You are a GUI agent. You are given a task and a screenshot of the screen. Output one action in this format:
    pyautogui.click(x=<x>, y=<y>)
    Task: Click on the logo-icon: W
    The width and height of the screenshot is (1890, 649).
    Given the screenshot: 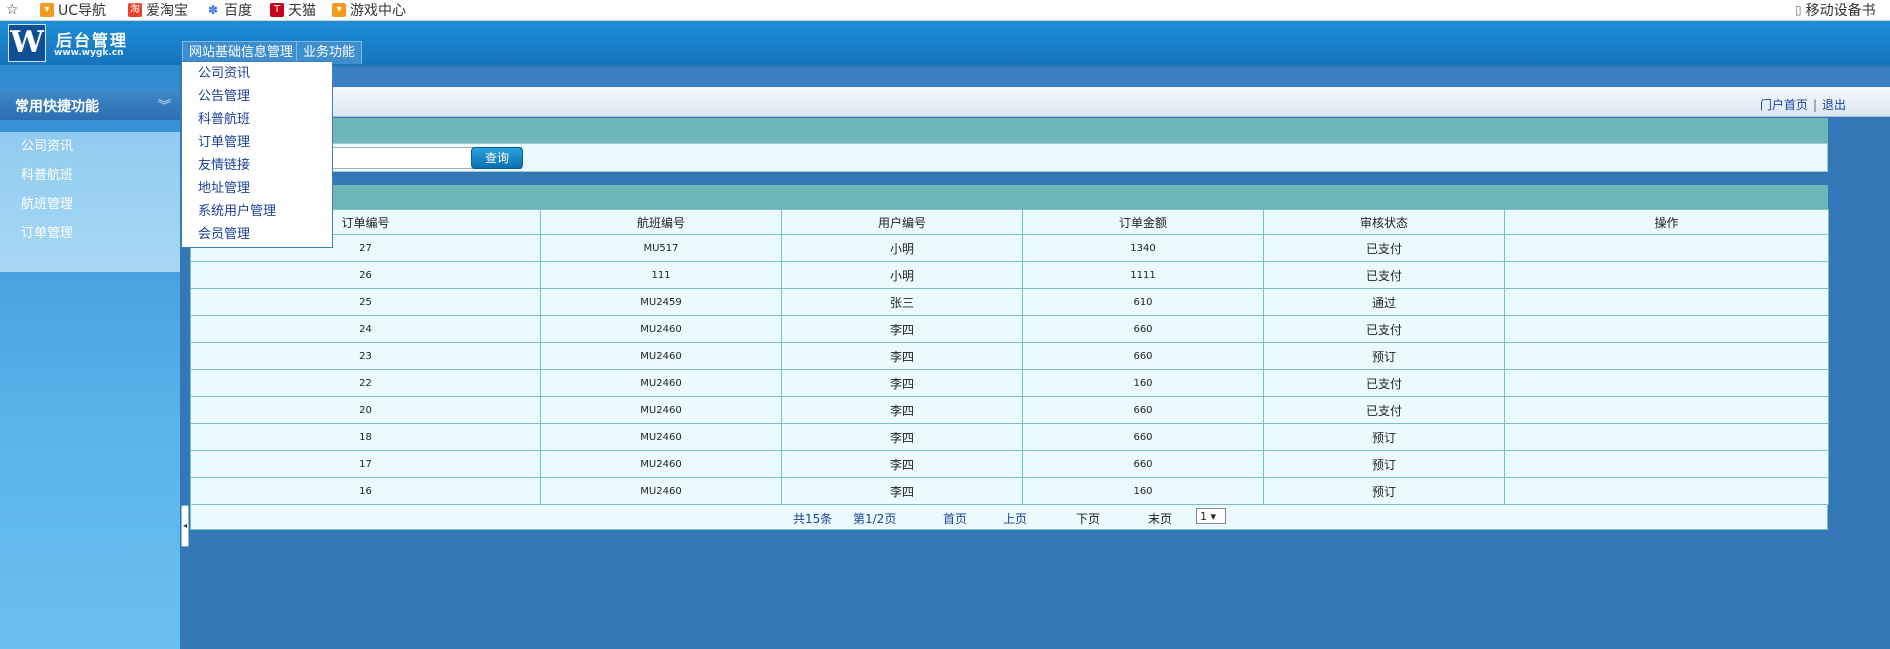 What is the action you would take?
    pyautogui.click(x=27, y=43)
    